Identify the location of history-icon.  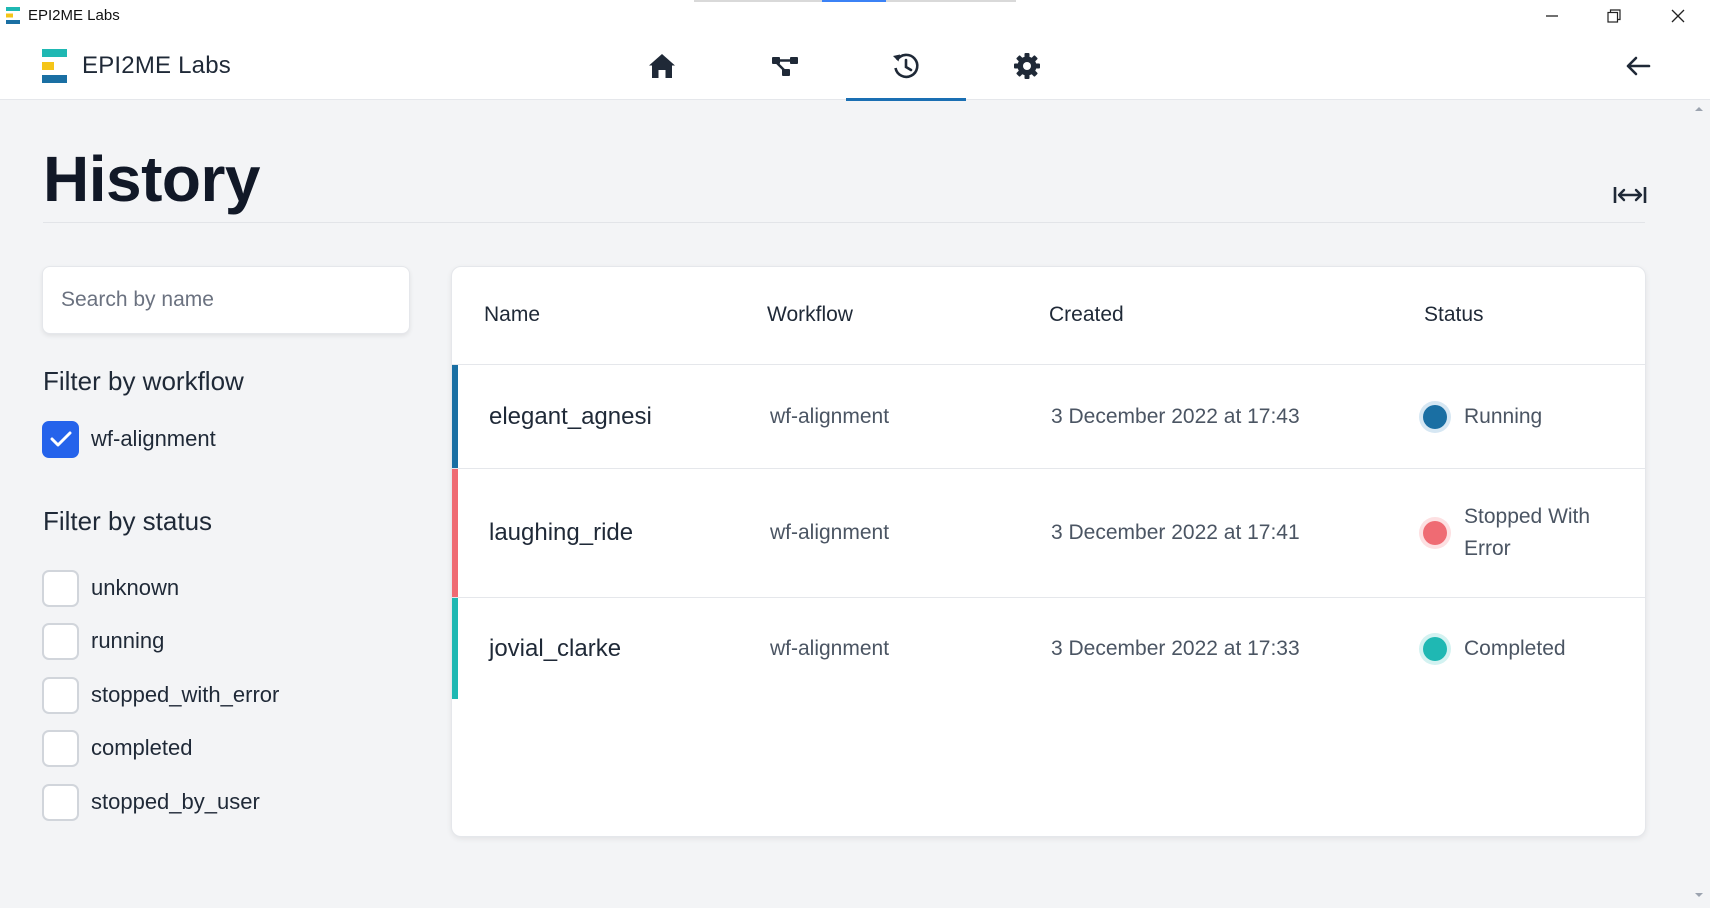
(906, 66).